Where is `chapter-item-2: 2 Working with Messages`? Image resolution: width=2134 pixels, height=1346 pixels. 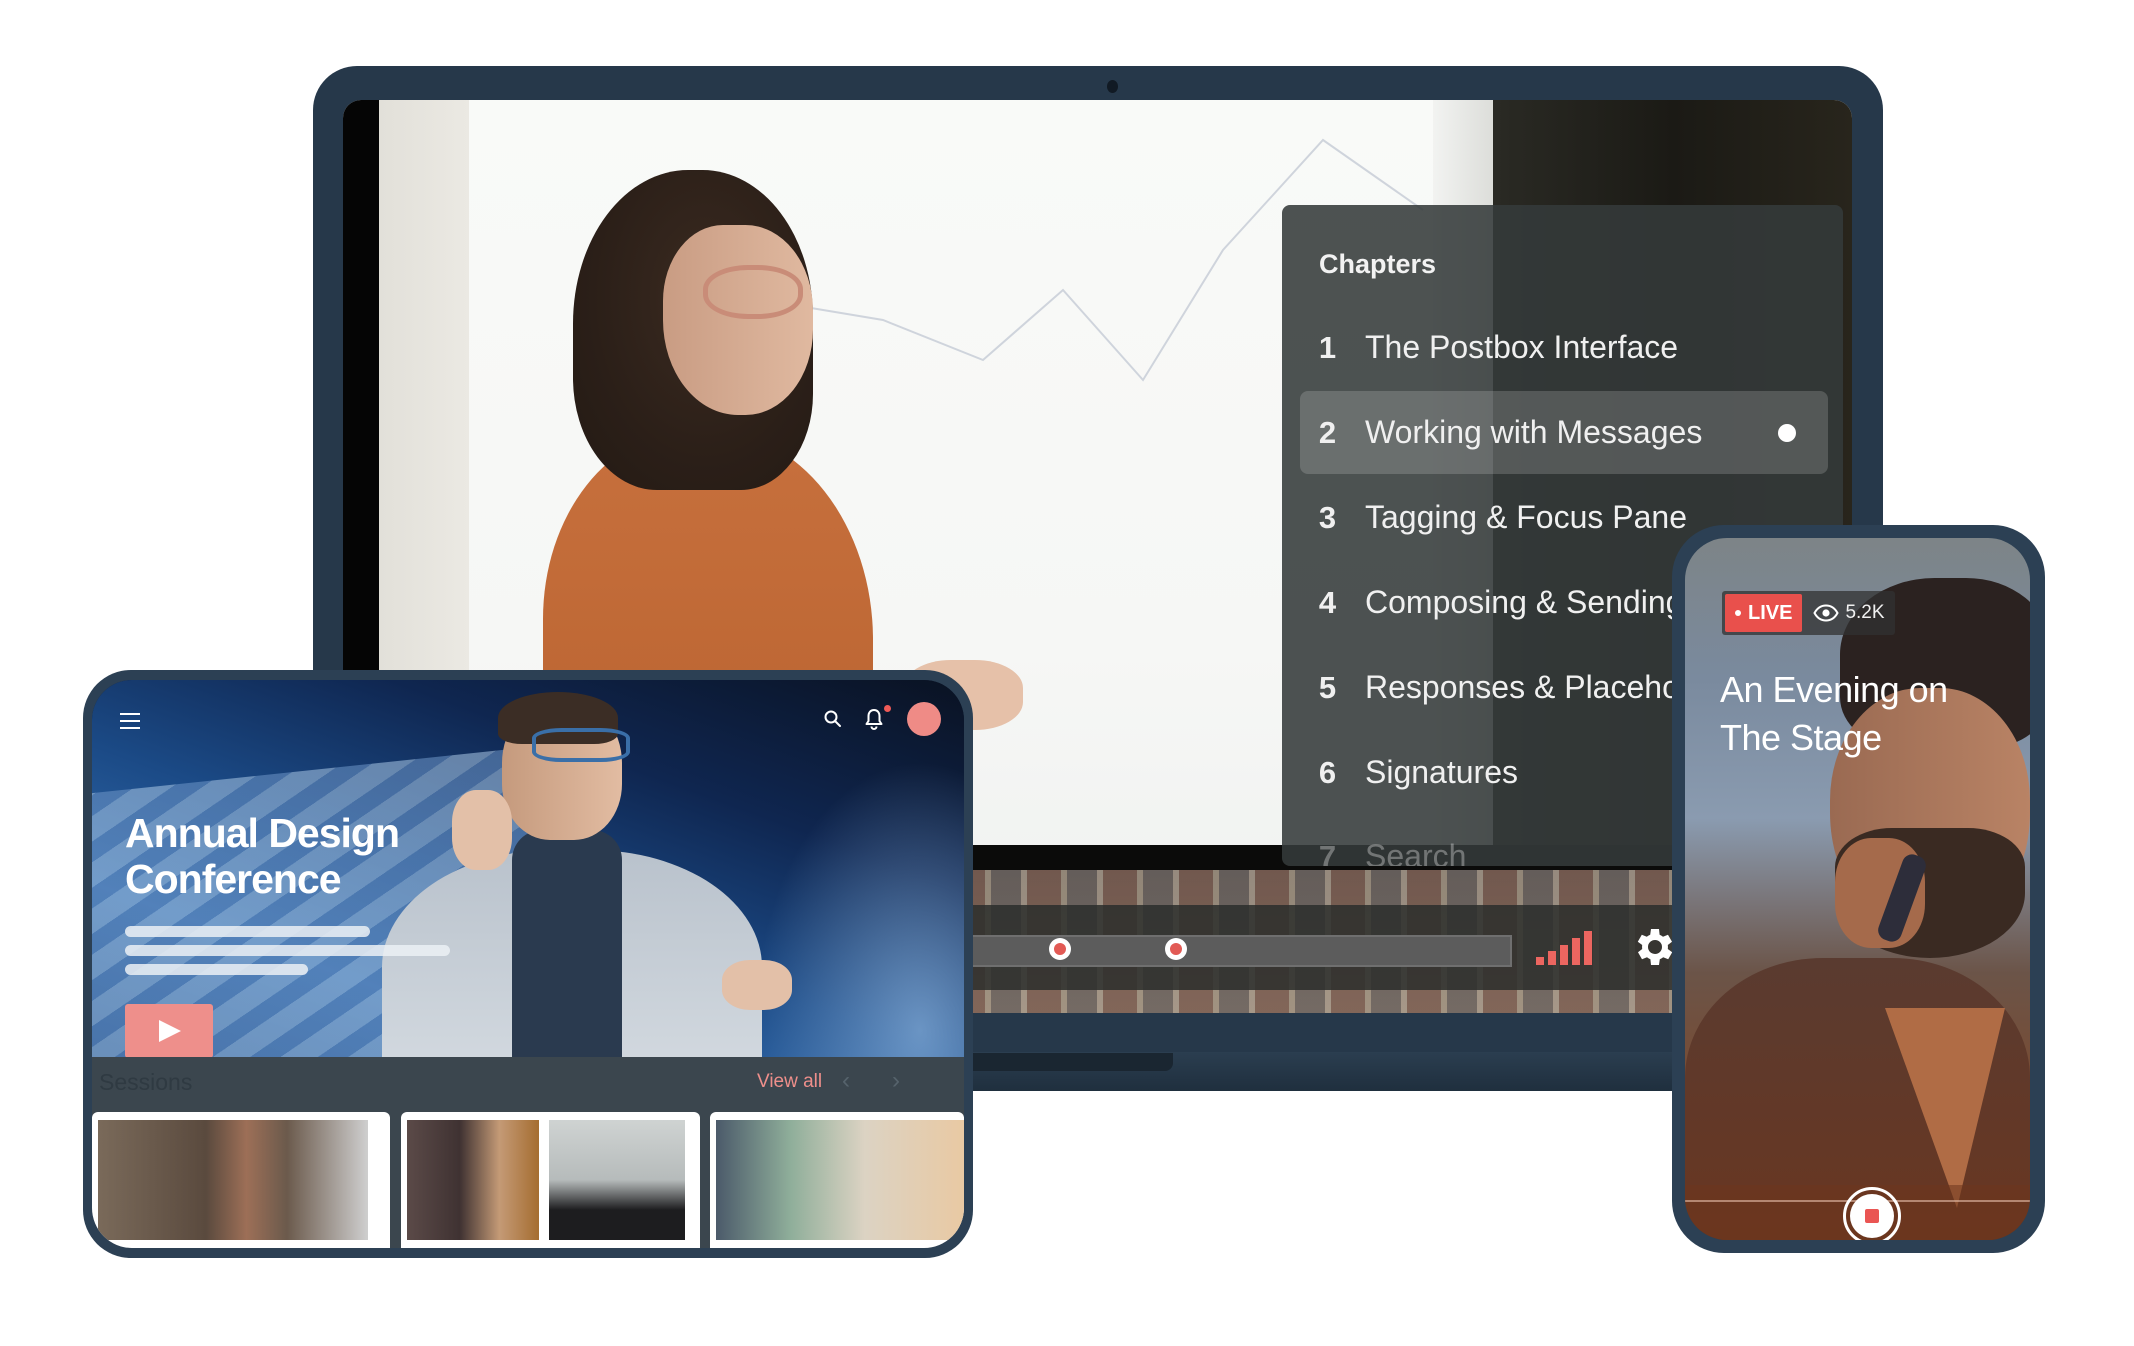
chapter-item-2: 2 Working with Messages is located at coordinates (1564, 432).